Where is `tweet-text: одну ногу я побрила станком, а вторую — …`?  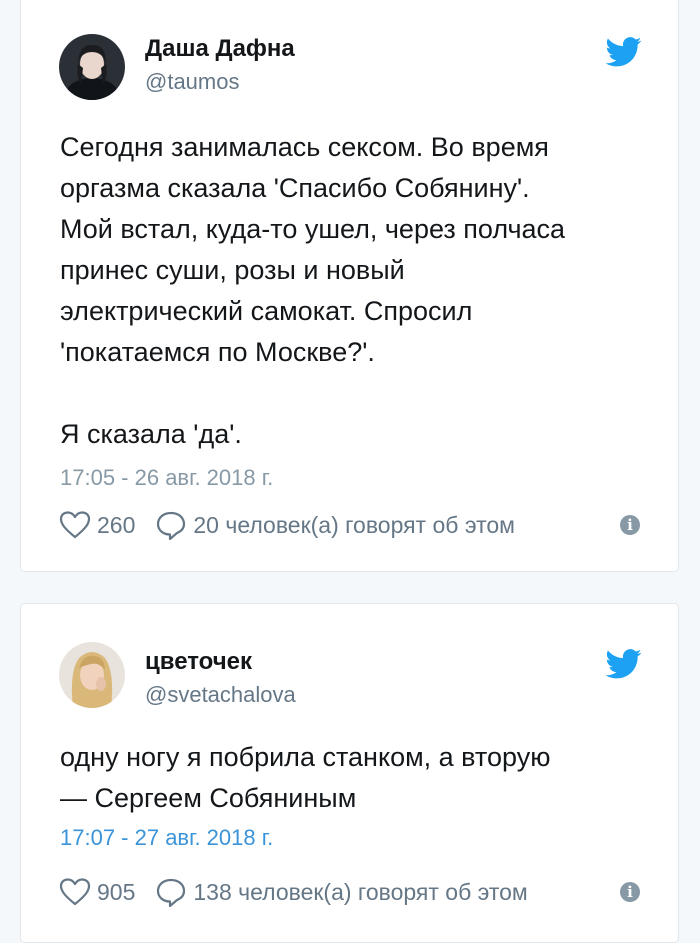 tweet-text: одну ногу я побрила станком, а вторую — … is located at coordinates (305, 777).